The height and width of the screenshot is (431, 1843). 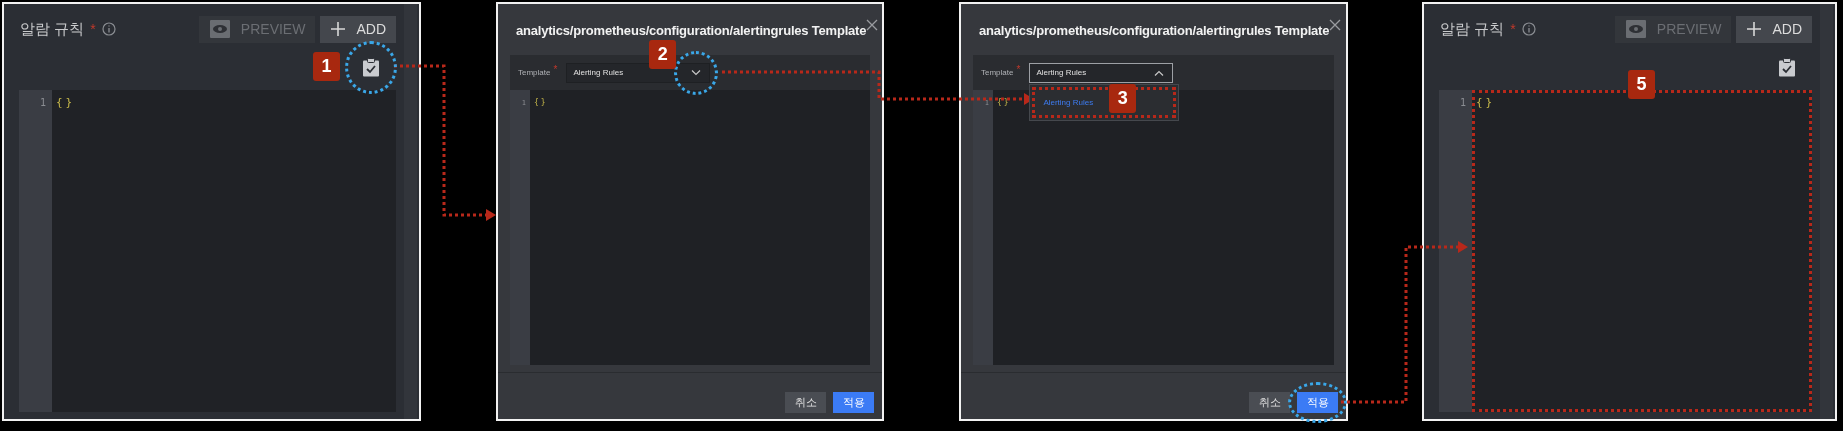 I want to click on step-badge: 1, so click(x=326, y=66).